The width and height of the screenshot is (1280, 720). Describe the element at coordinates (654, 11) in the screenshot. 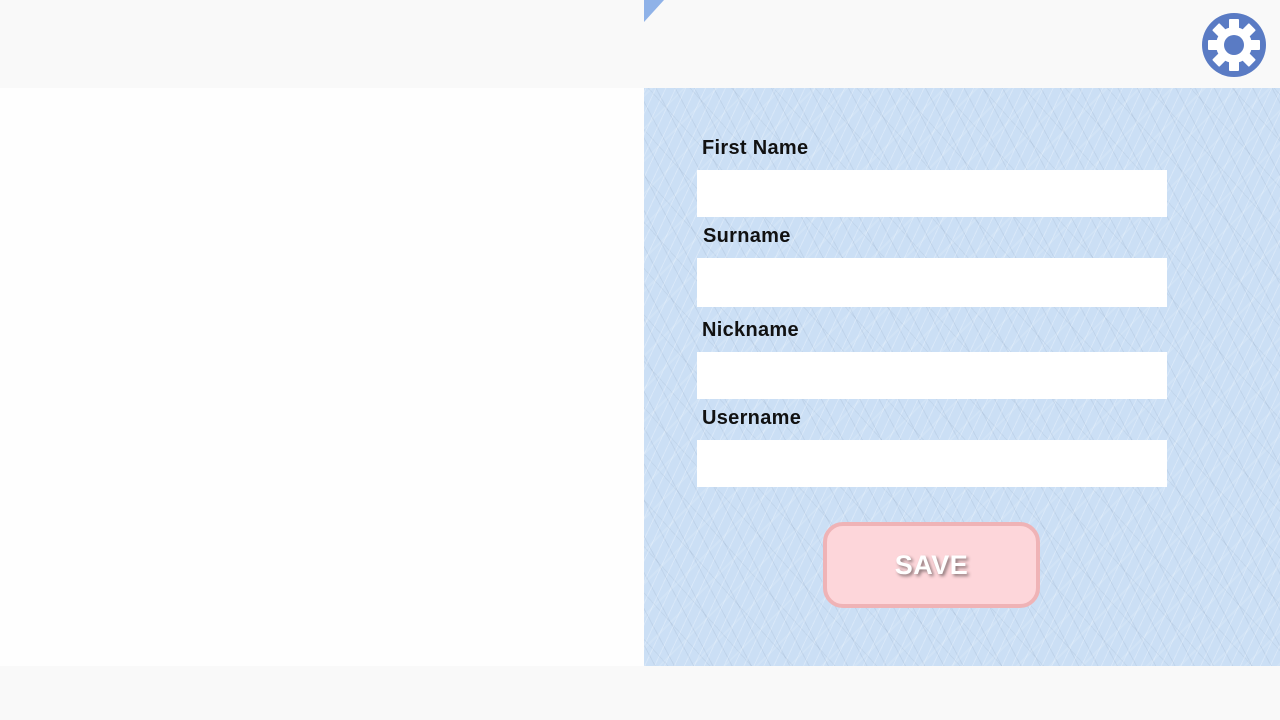

I see `corner-fold` at that location.